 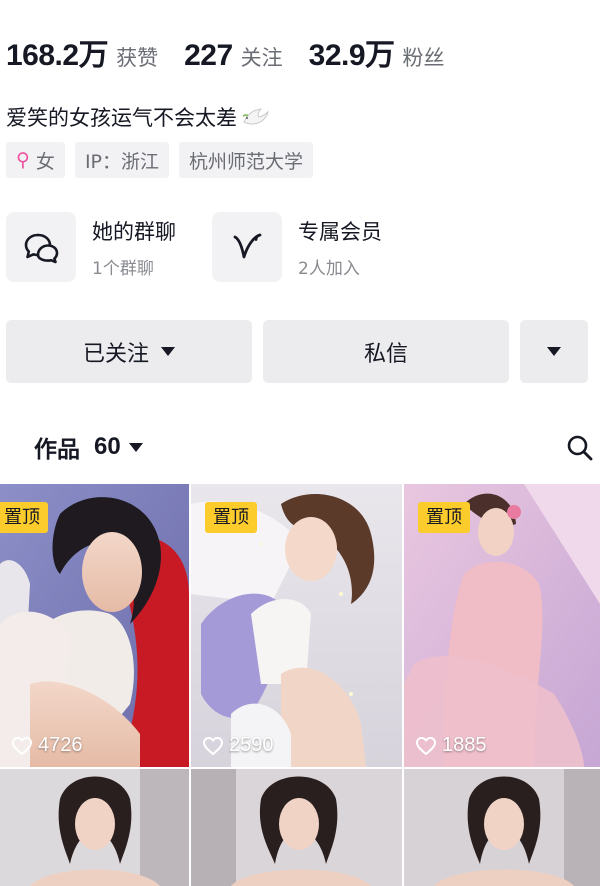 I want to click on dove-emoji-icon, so click(x=255, y=116).